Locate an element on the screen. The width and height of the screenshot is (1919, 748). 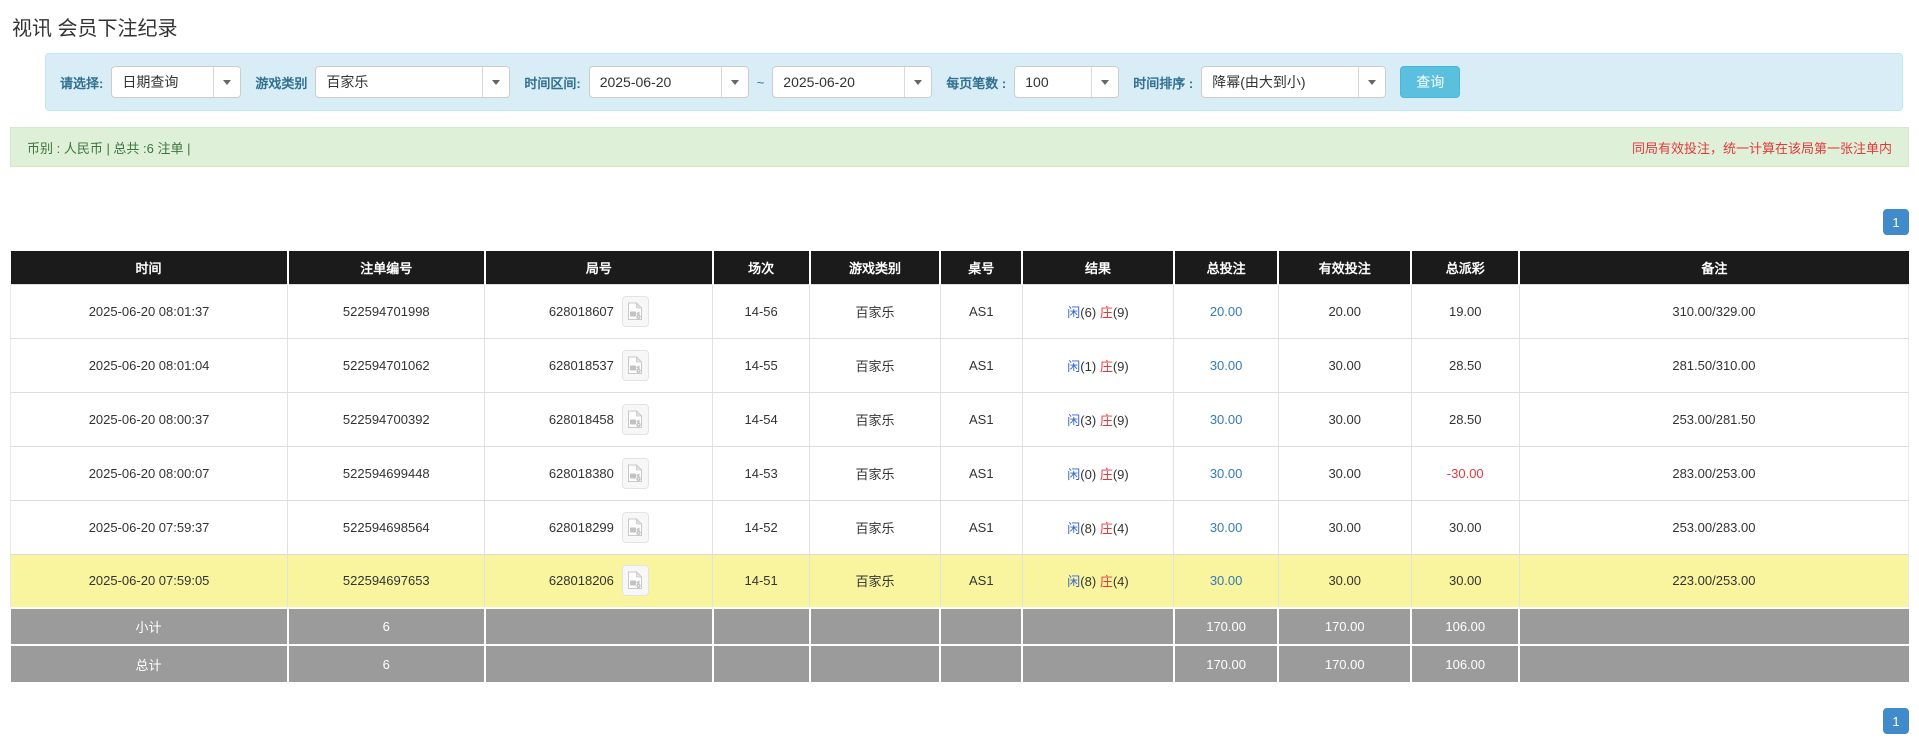
pagination-top: 1 is located at coordinates (959, 222).